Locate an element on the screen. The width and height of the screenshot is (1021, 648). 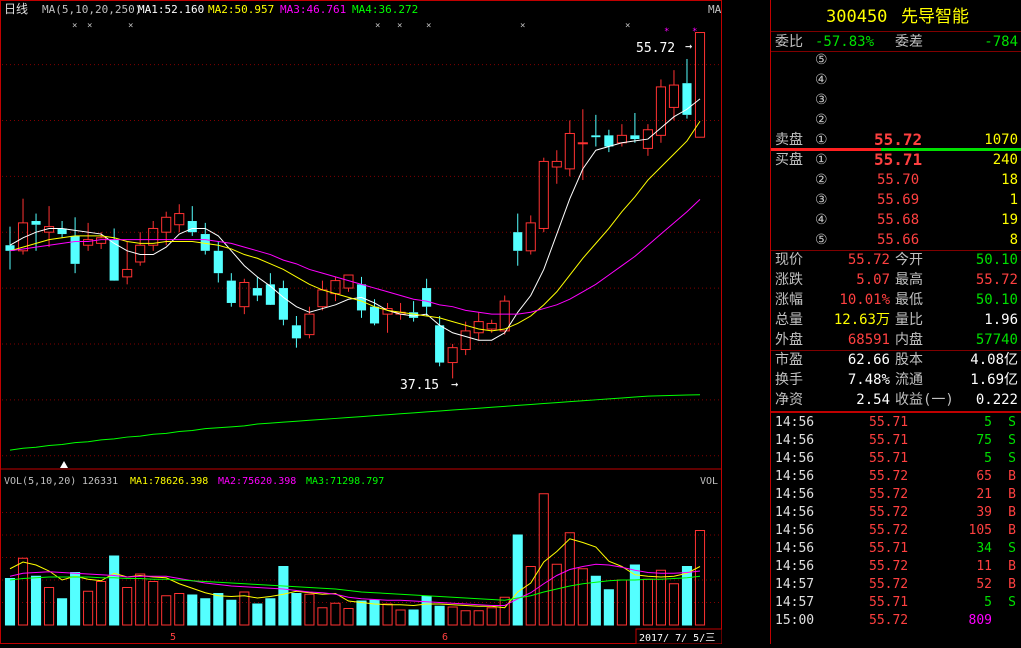
trade-row: 14:56 55.71 5 S is located at coordinates (896, 423).